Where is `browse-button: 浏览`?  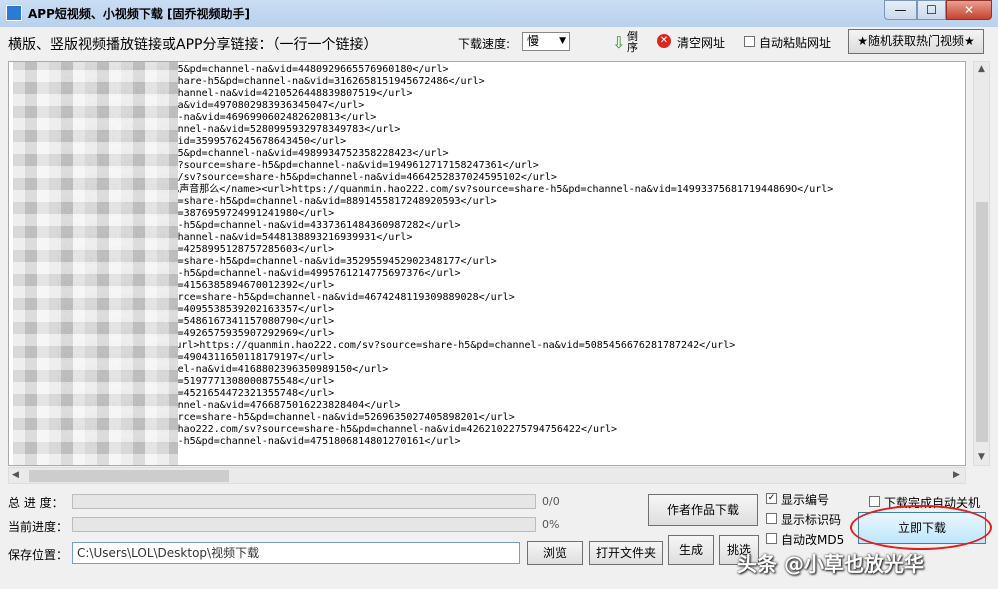 browse-button: 浏览 is located at coordinates (555, 553).